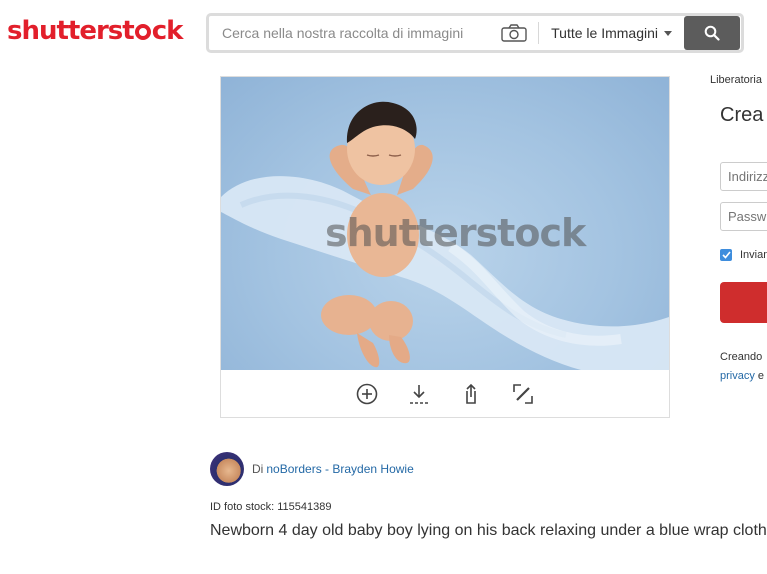 This screenshot has height=574, width=767. Describe the element at coordinates (737, 376) in the screenshot. I see `privacy-link: privacy` at that location.